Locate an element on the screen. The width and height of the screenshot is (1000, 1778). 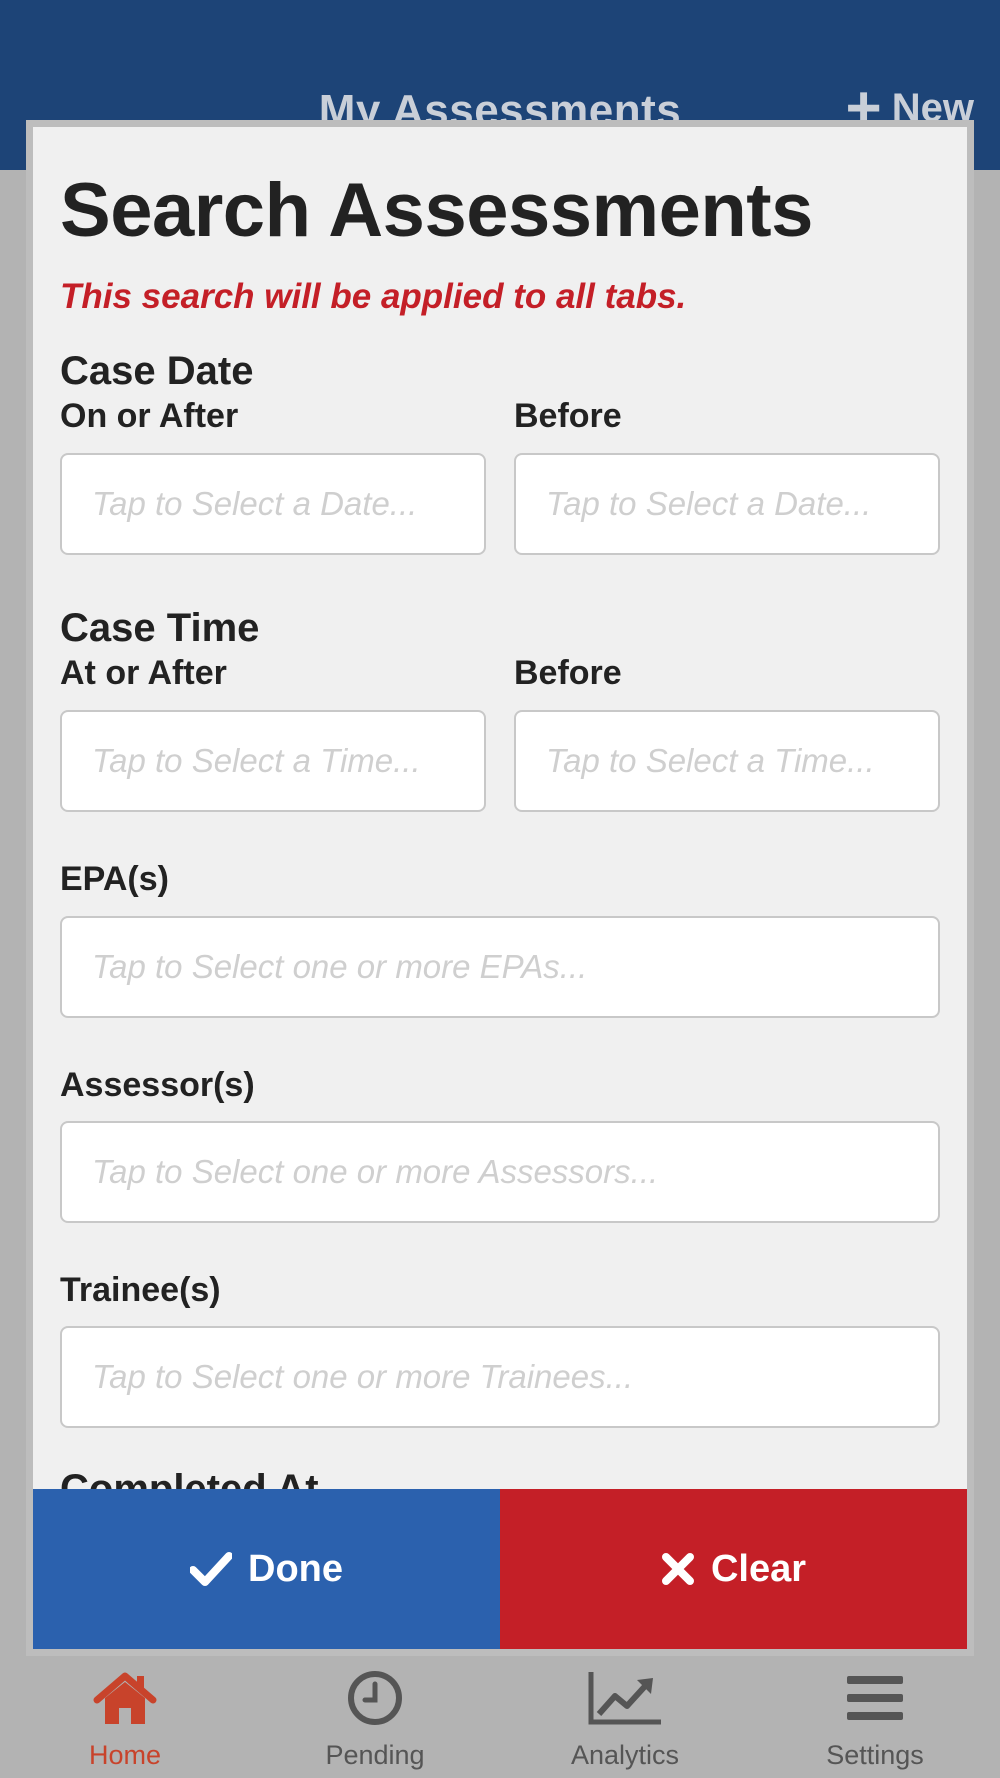
case-time-label: Case Time is located at coordinates (160, 628).